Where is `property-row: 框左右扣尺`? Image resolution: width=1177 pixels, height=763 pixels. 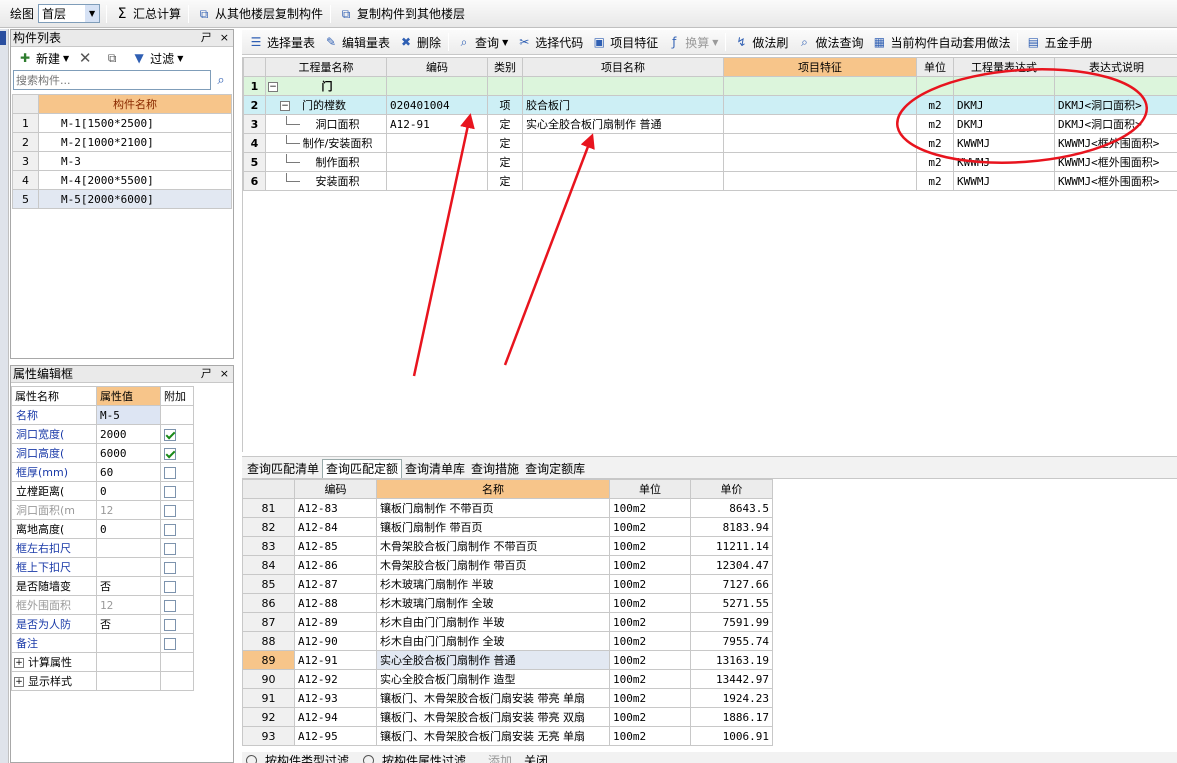 property-row: 框左右扣尺 is located at coordinates (102, 548).